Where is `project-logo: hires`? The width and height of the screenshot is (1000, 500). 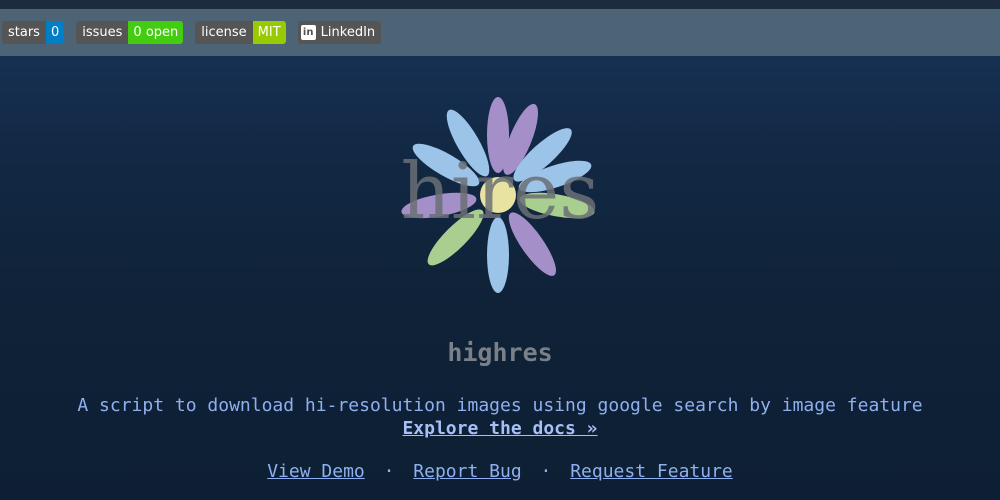
project-logo: hires is located at coordinates (500, 193).